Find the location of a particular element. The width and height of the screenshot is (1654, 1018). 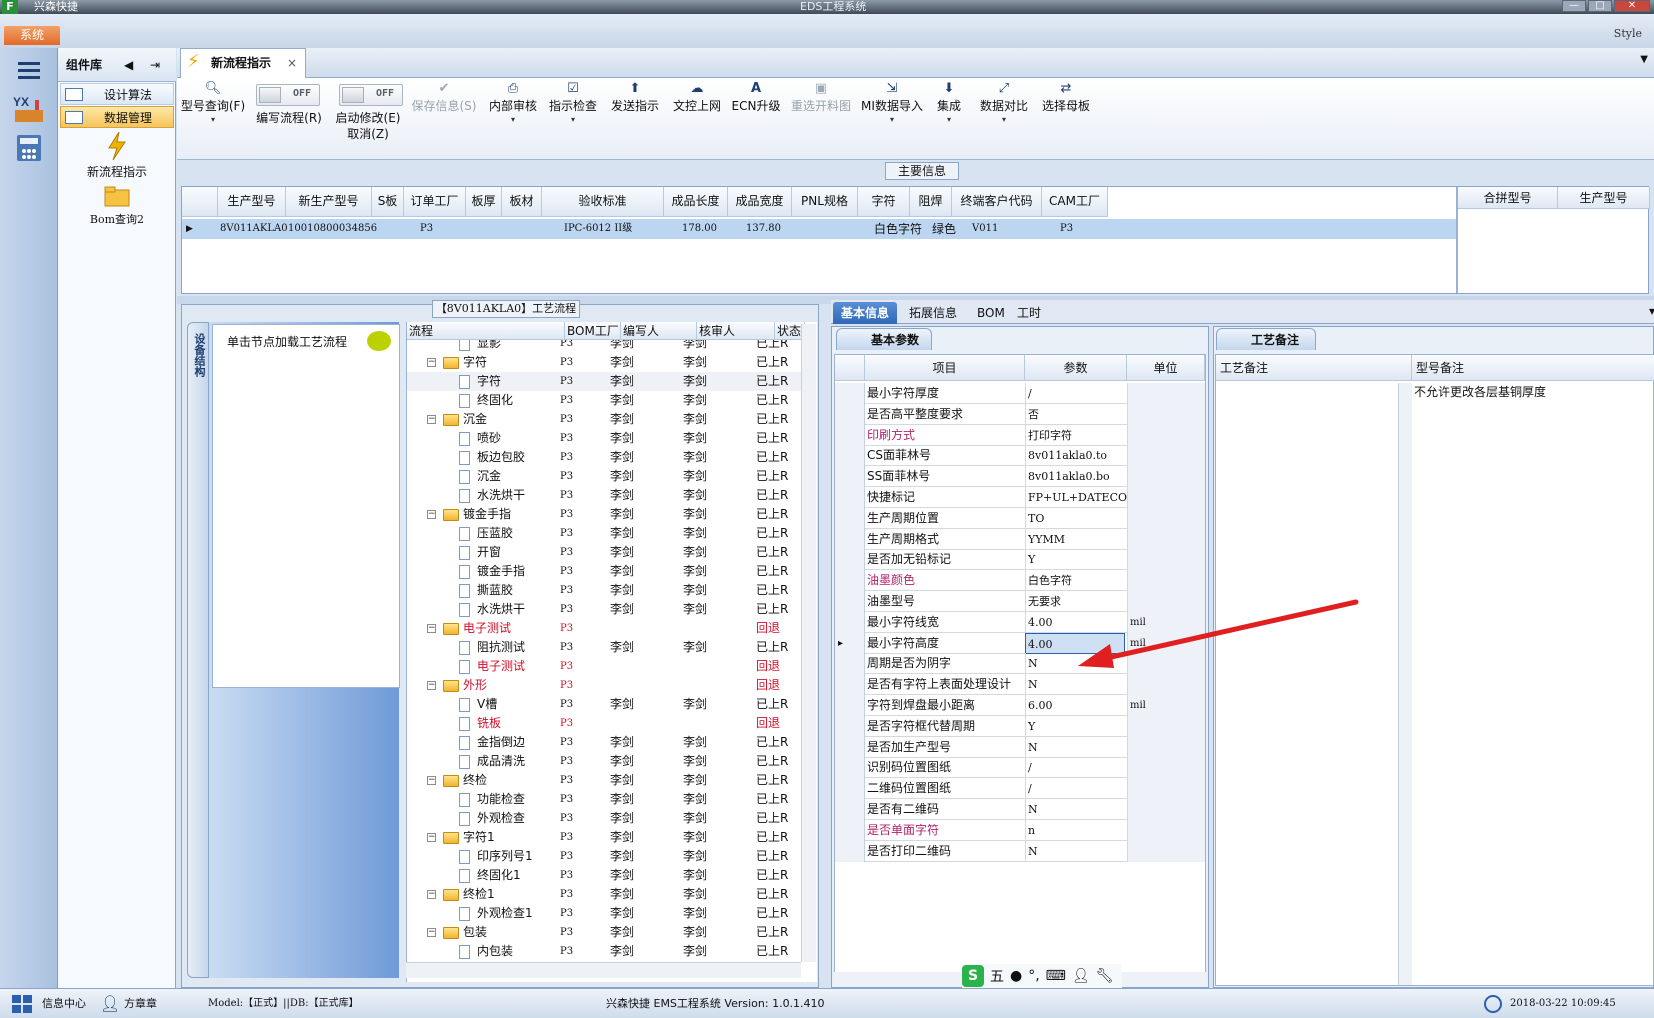

mi-data-import-button: ⇲ MI数据导入 ▾ is located at coordinates (892, 103).